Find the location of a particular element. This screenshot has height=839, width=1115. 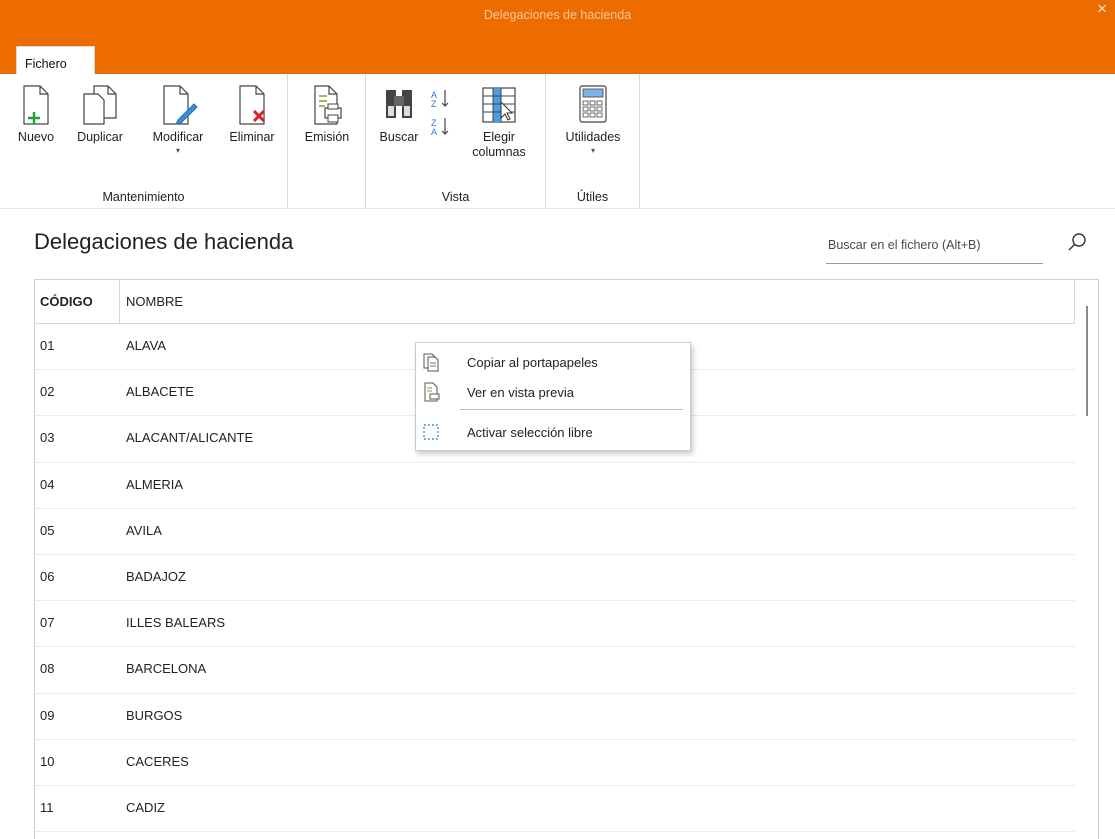

nuevo-button: Nuevo is located at coordinates (36, 114).